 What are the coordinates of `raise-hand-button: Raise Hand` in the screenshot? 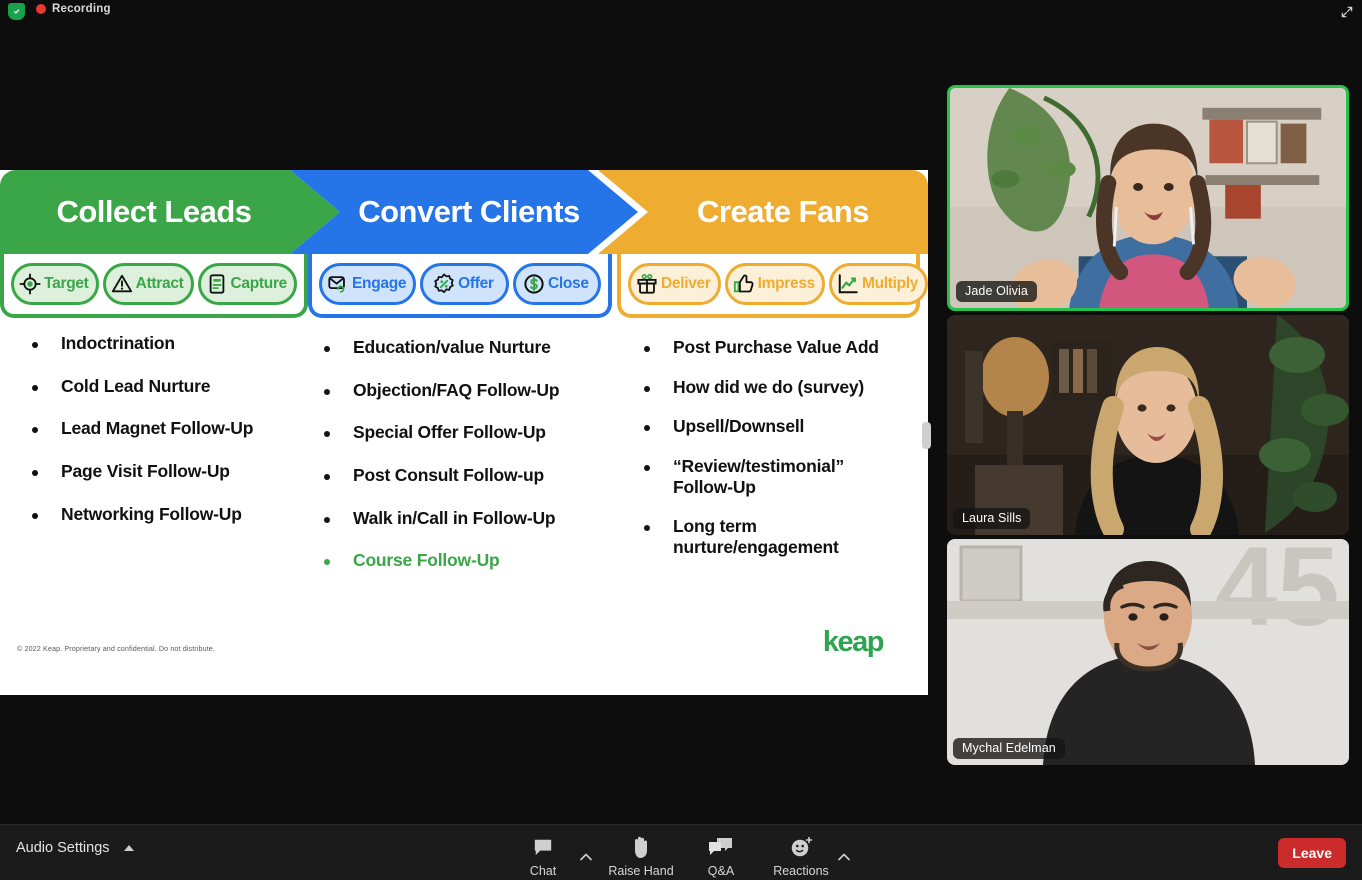 It's located at (641, 854).